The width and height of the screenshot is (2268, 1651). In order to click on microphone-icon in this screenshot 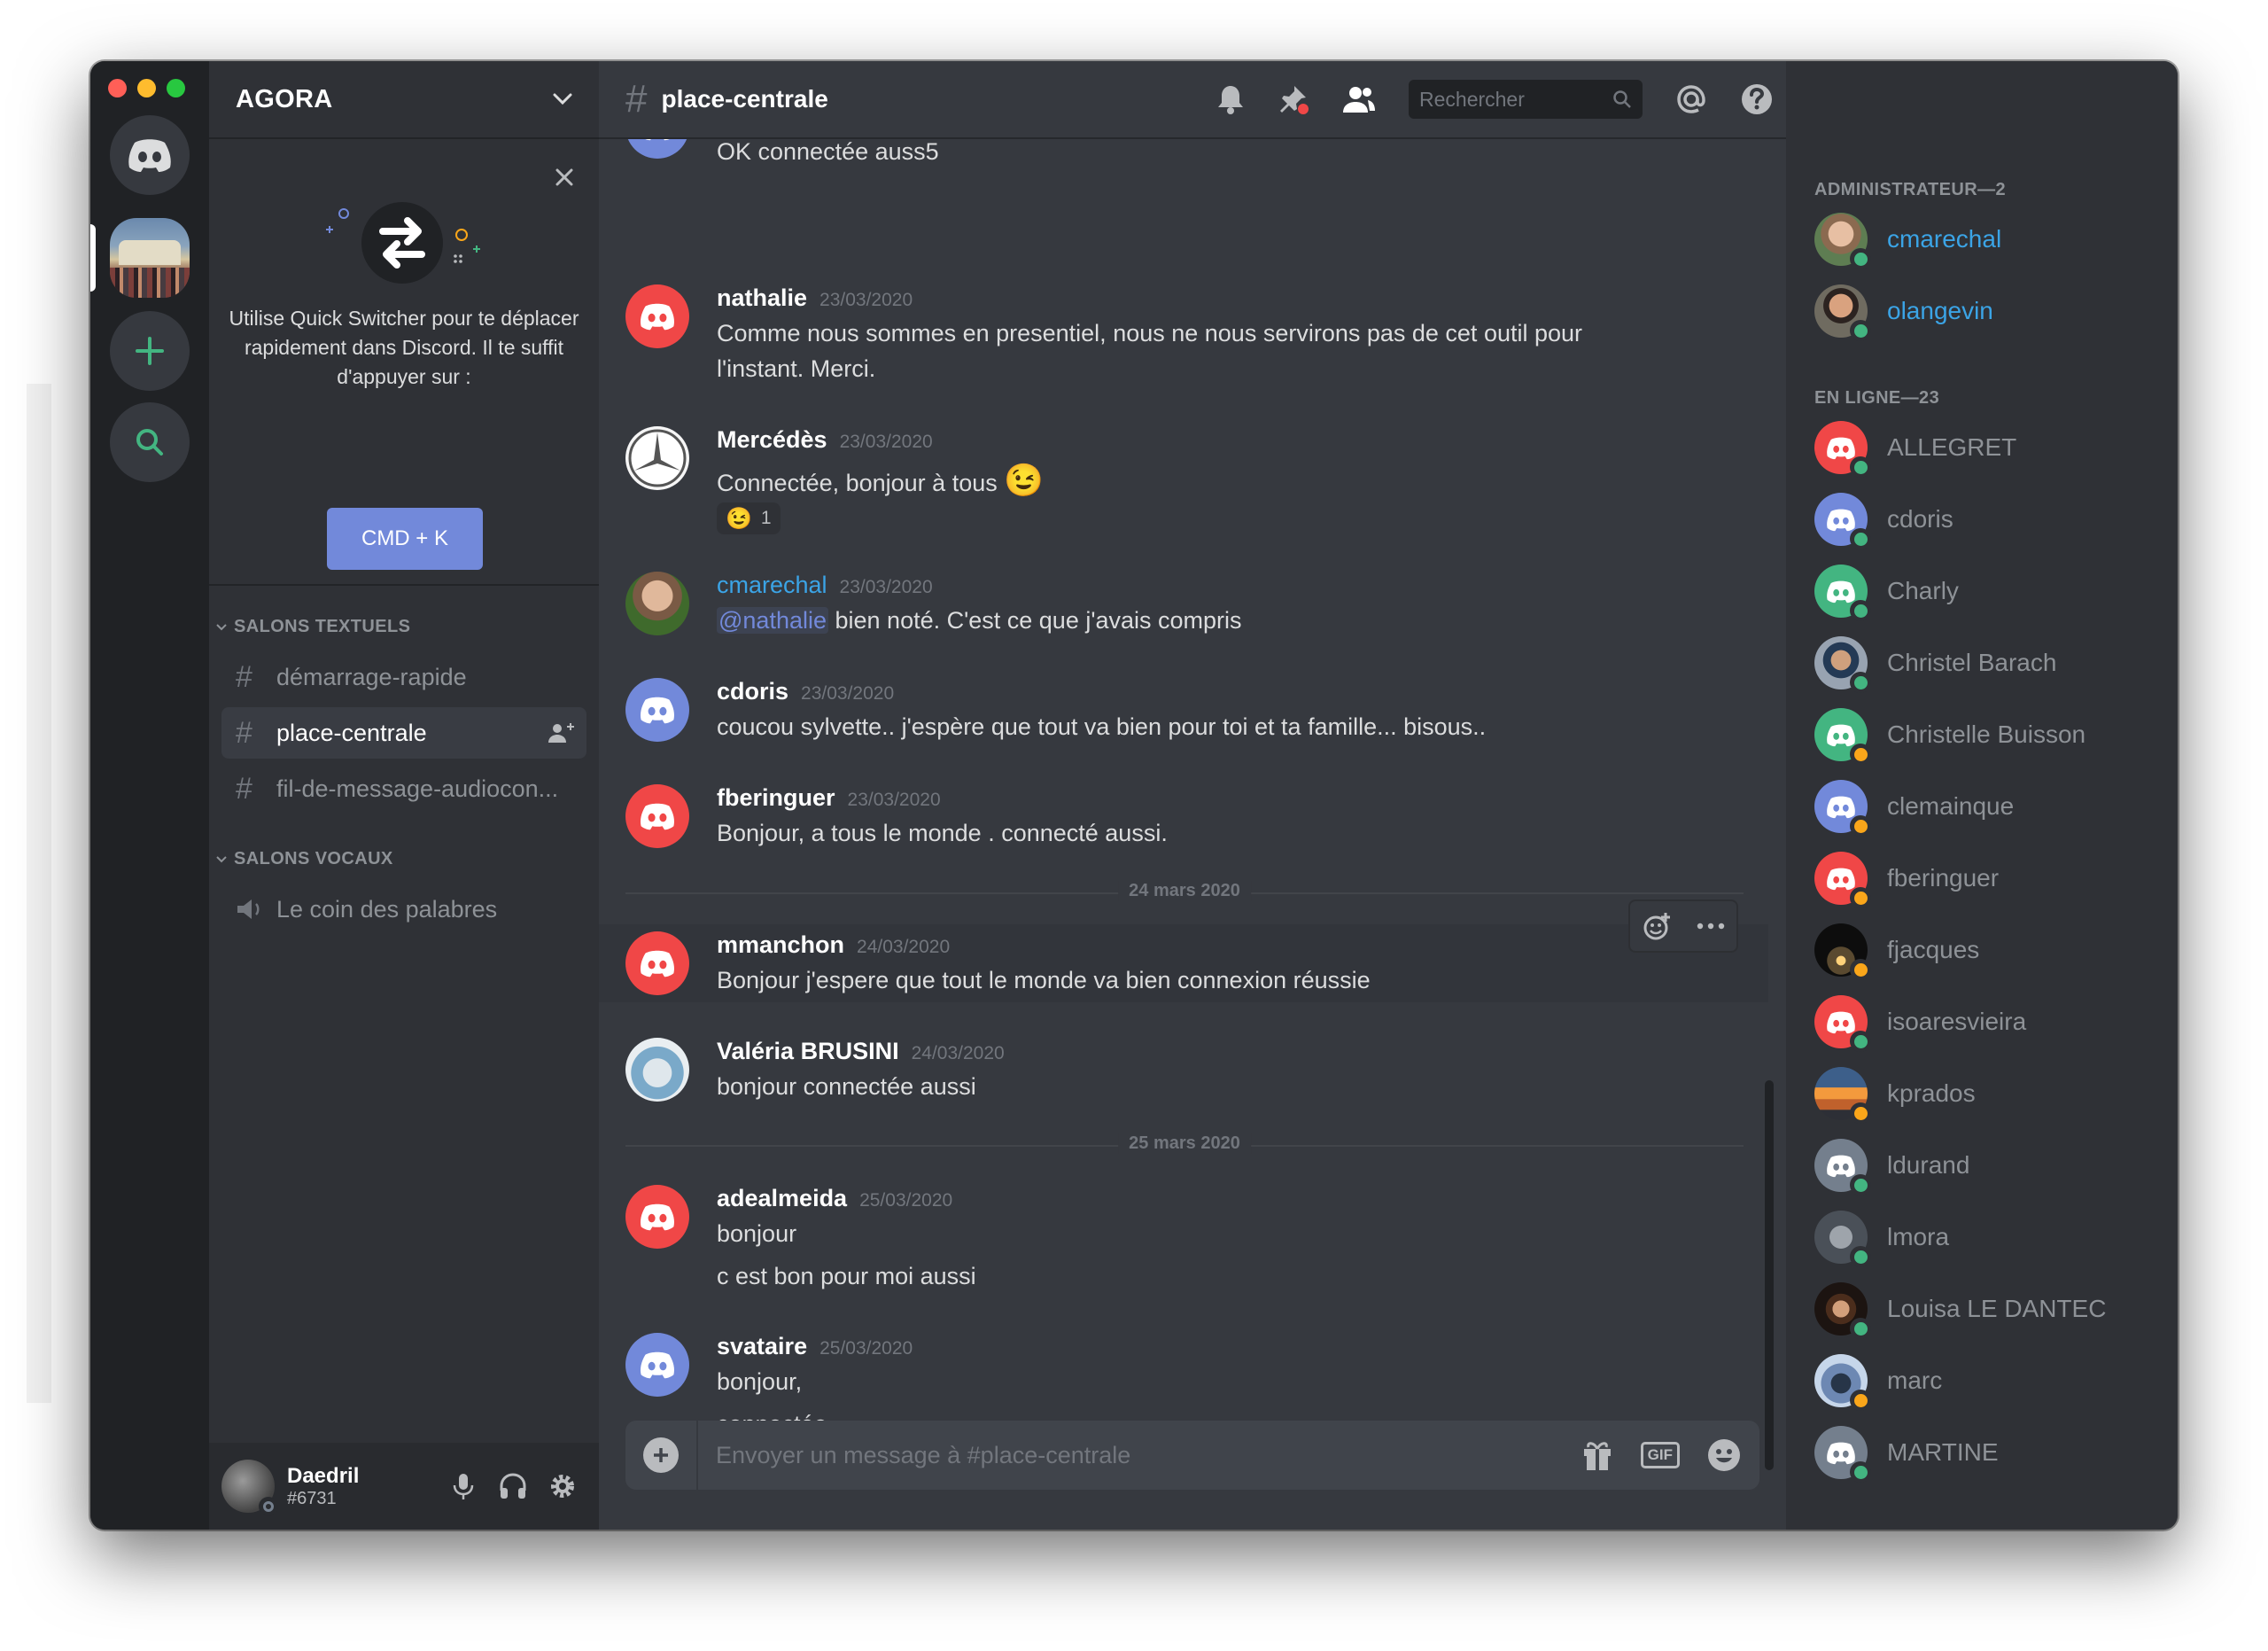, I will do `click(463, 1486)`.